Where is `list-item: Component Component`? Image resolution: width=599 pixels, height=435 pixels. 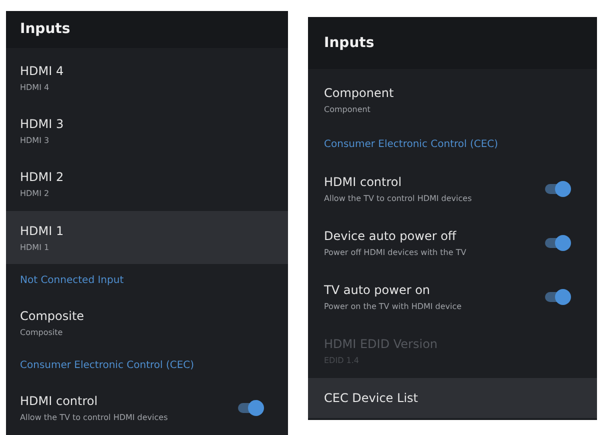 list-item: Component Component is located at coordinates (452, 100).